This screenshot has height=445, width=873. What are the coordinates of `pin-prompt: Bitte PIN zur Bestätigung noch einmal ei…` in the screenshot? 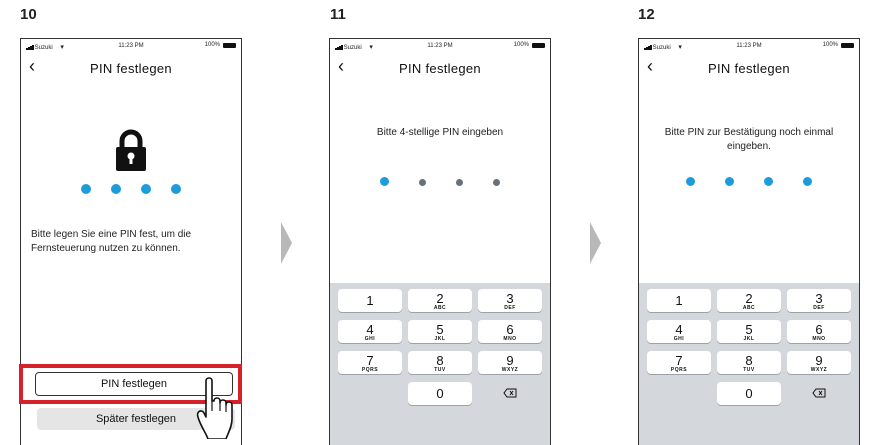 It's located at (749, 139).